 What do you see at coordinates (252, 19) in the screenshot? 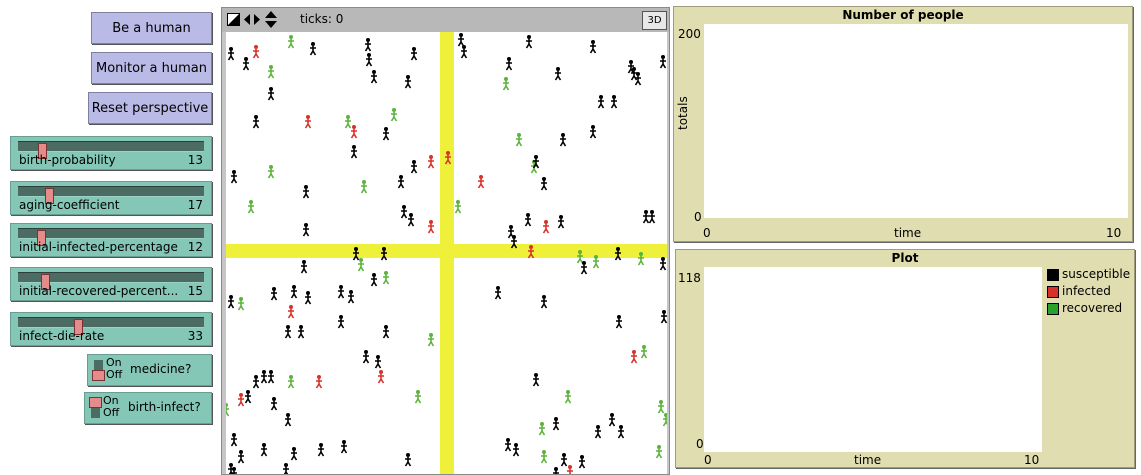
I see `left-right-arrows-icon` at bounding box center [252, 19].